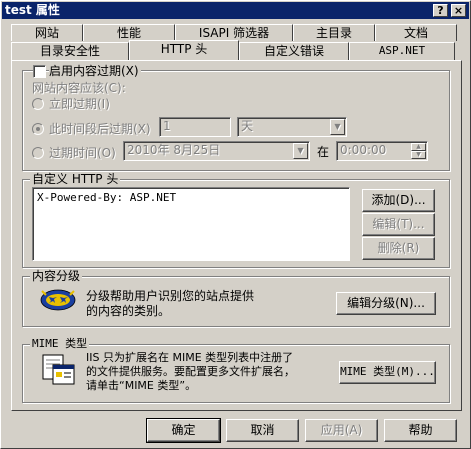 This screenshot has height=449, width=471. What do you see at coordinates (174, 150) in the screenshot?
I see `expire-on-date-value: 2010年 8月25日` at bounding box center [174, 150].